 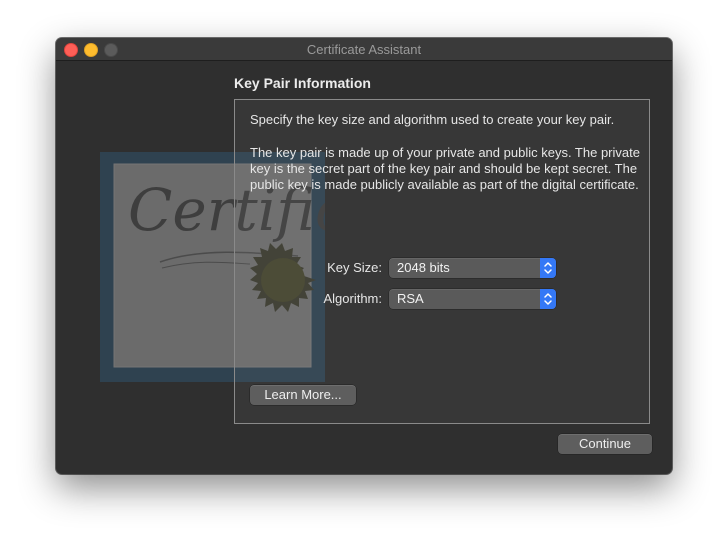 What do you see at coordinates (354, 267) in the screenshot?
I see `key-size-label: Key Size:` at bounding box center [354, 267].